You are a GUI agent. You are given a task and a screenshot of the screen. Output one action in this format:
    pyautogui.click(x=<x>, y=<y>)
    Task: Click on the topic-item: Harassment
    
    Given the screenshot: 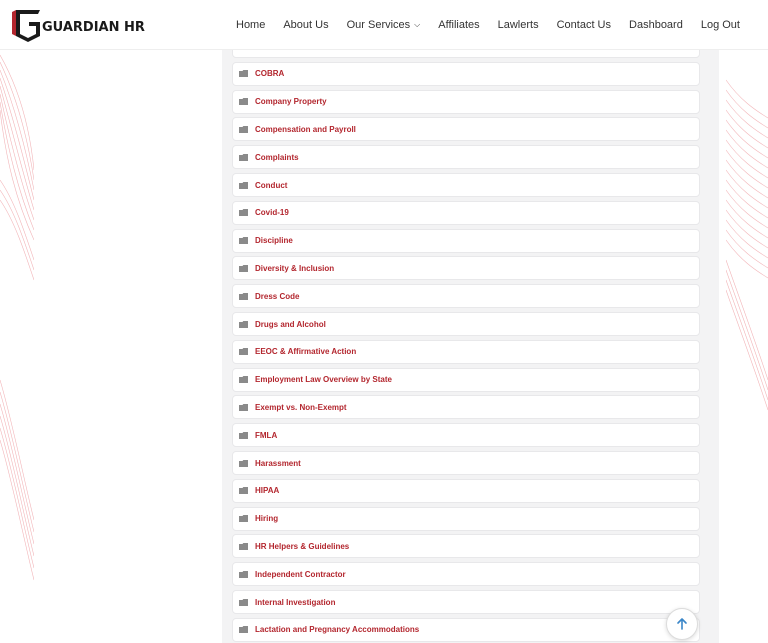 What is the action you would take?
    pyautogui.click(x=466, y=463)
    